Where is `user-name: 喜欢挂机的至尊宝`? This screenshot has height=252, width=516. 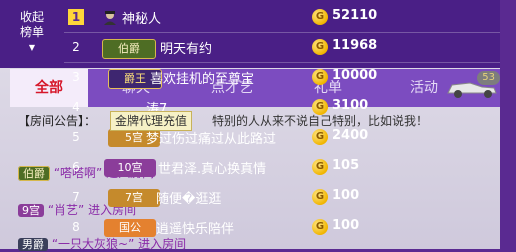
user-name: 喜欢挂机的至尊宝 is located at coordinates (202, 79).